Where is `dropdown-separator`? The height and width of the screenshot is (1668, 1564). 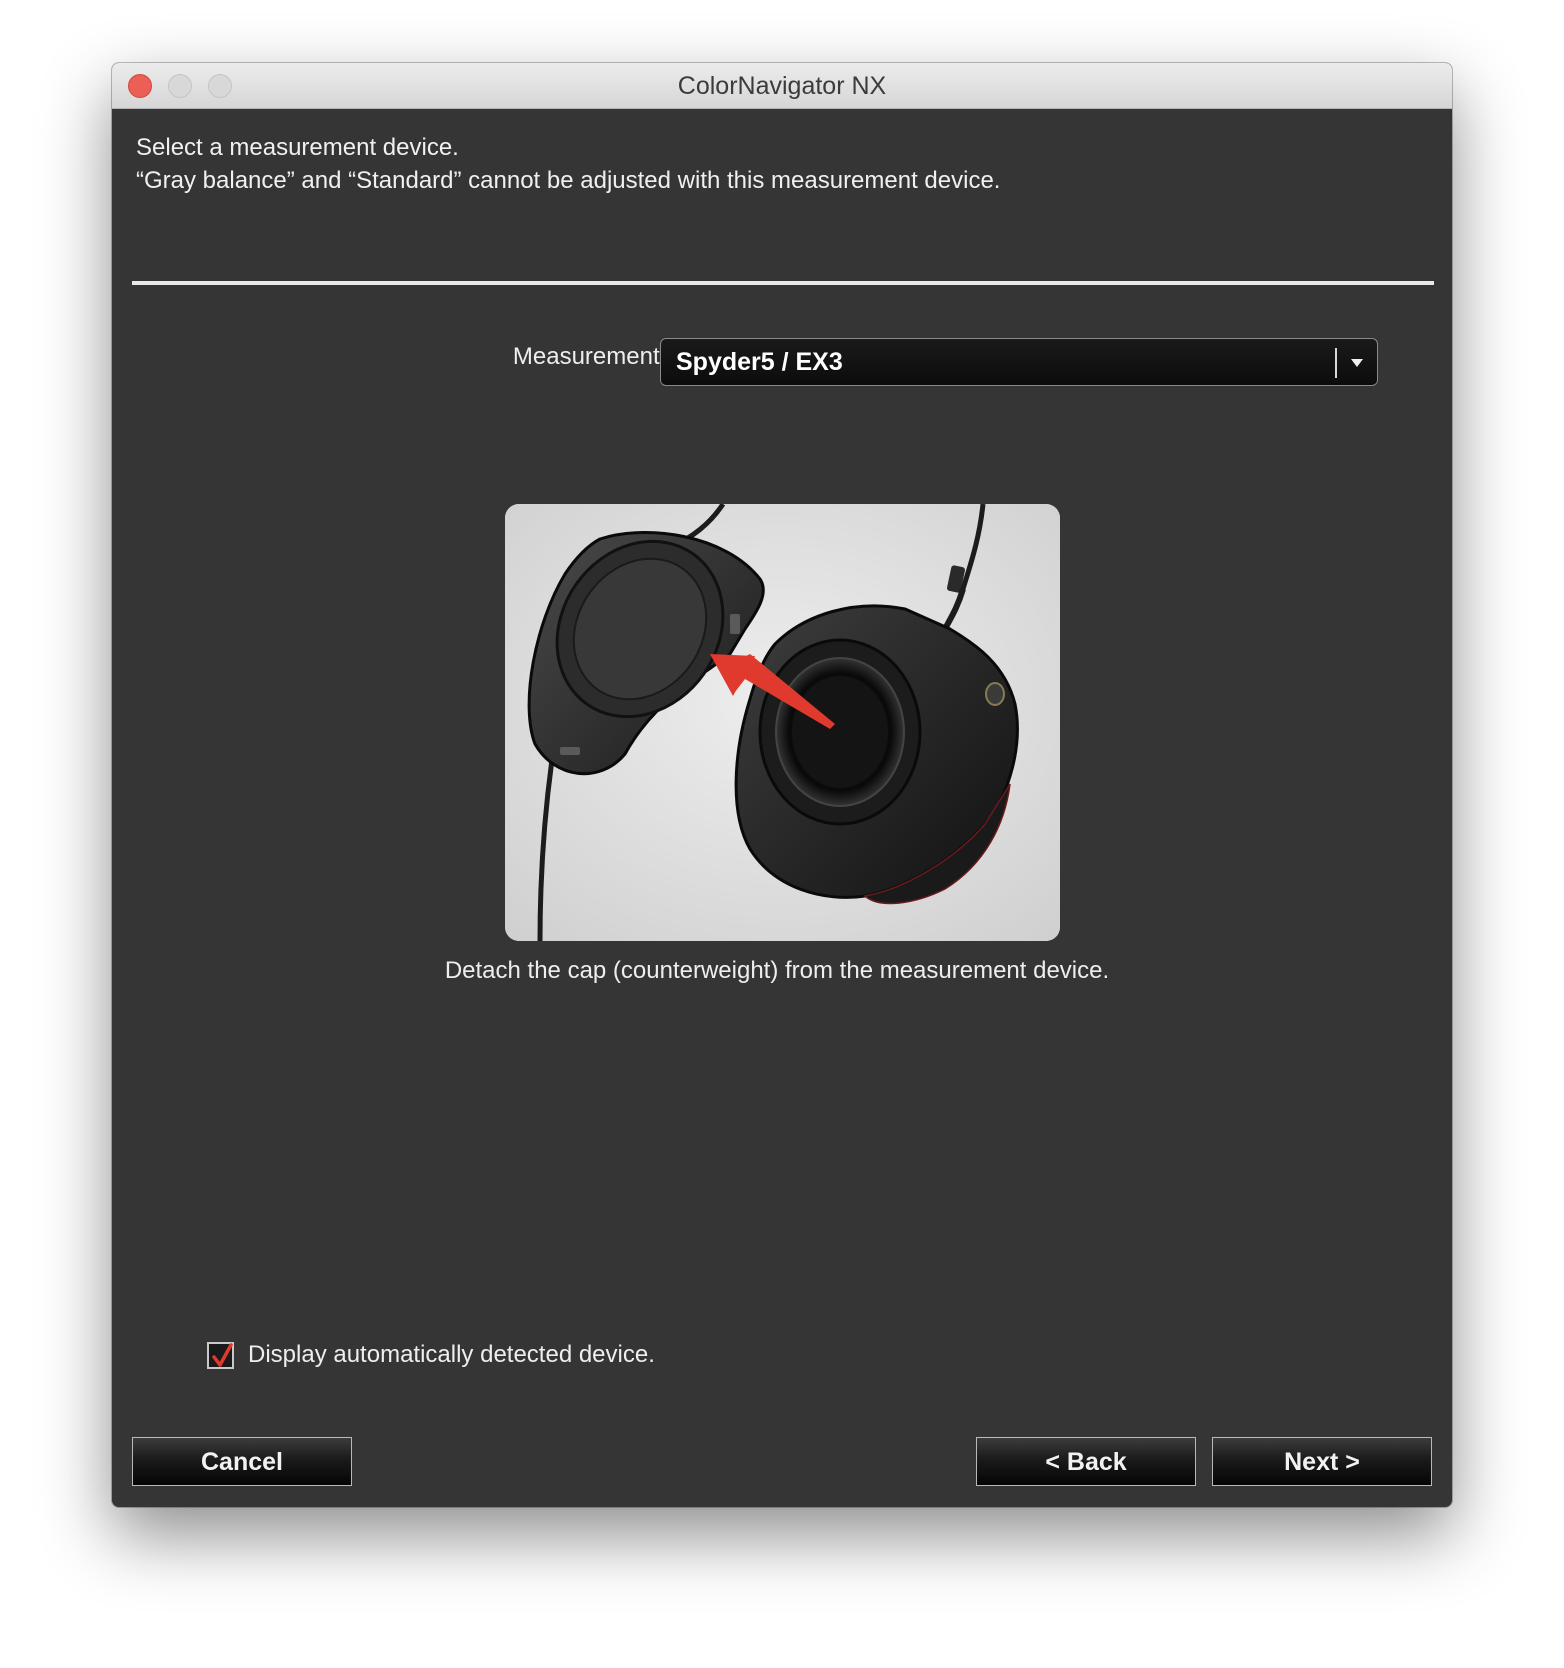 dropdown-separator is located at coordinates (1336, 363).